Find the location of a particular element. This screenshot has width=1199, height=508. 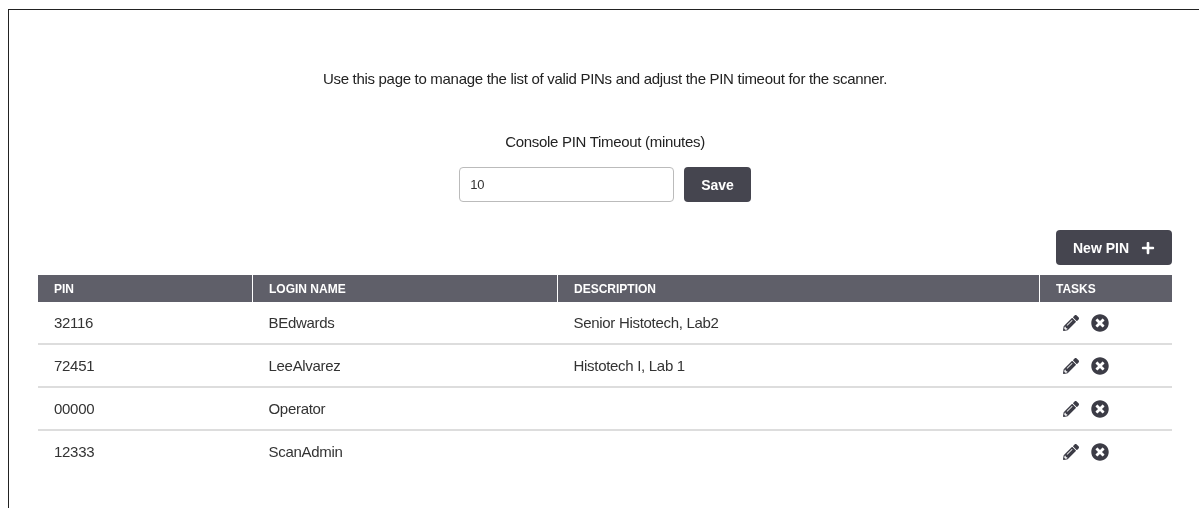

column-header: TASKS is located at coordinates (1105, 288).